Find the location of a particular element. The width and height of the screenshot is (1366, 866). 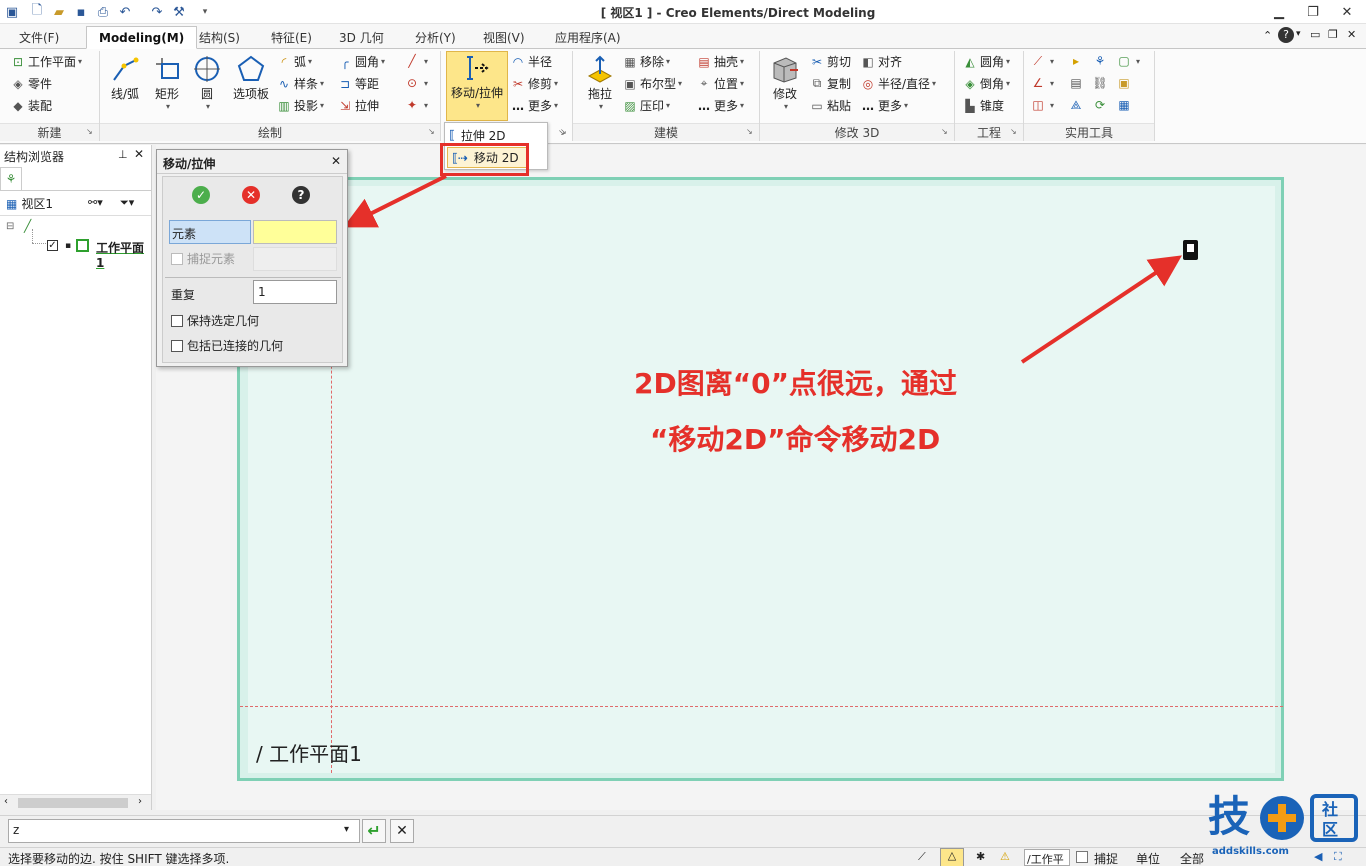

horizontal-scrollbar: ‹ › is located at coordinates (75, 802).